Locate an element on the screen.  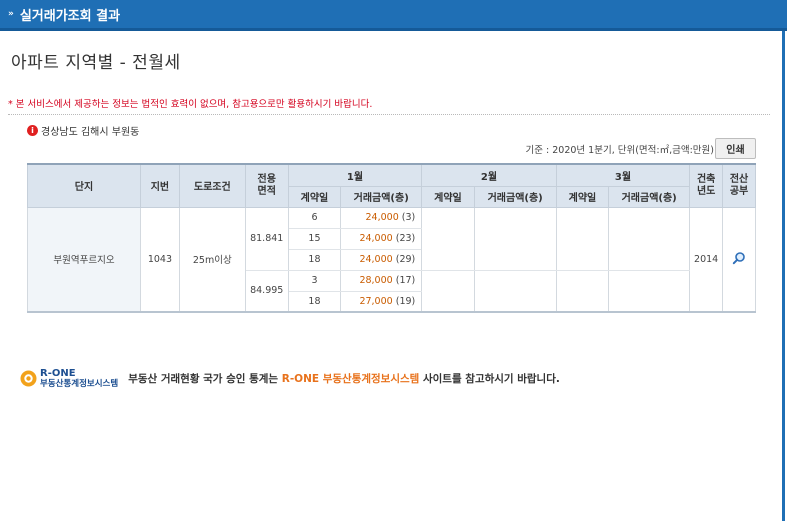
register-cell is located at coordinates (739, 260).